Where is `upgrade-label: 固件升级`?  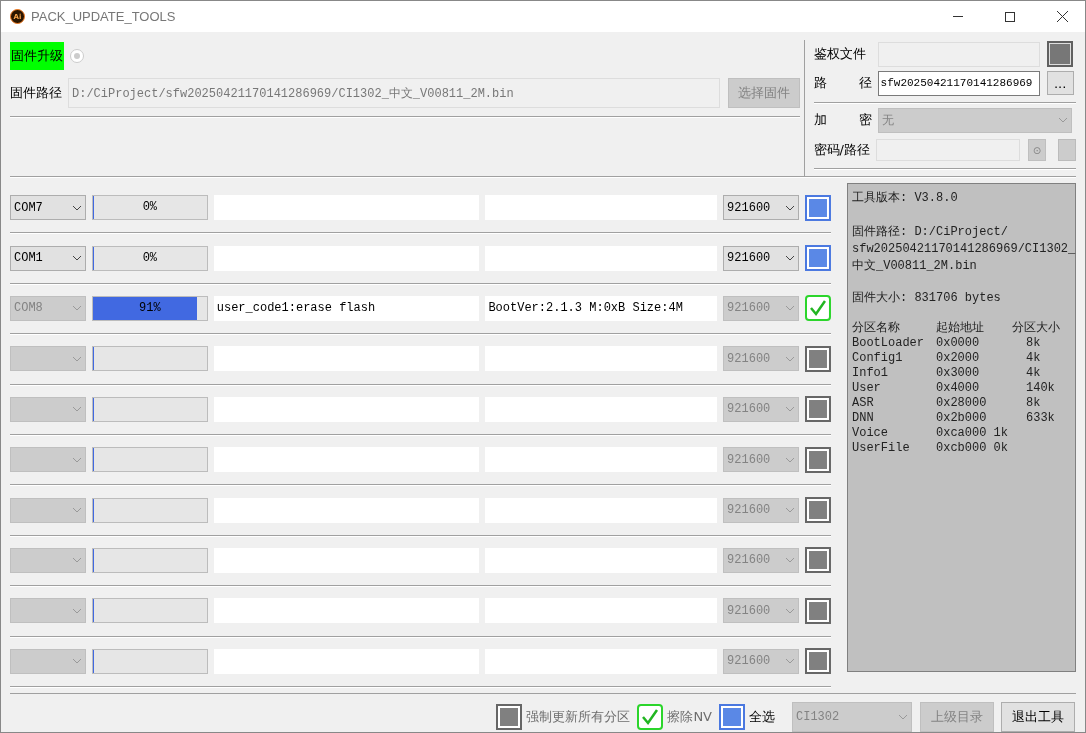 upgrade-label: 固件升级 is located at coordinates (37, 56).